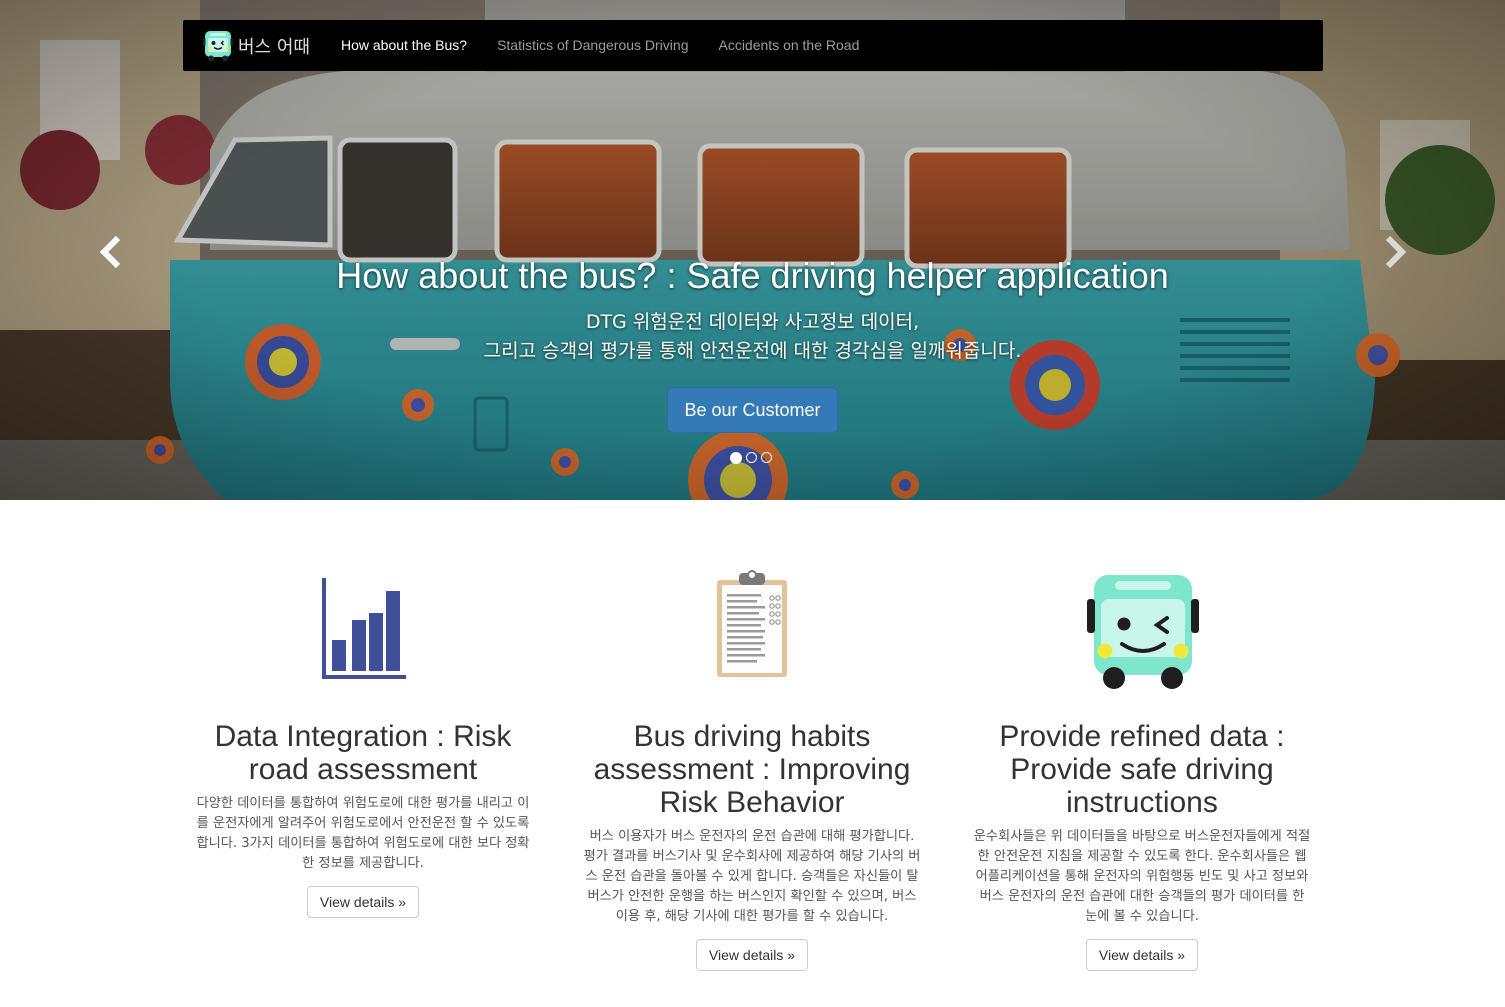  Describe the element at coordinates (364, 628) in the screenshot. I see `bar-chart-icon` at that location.